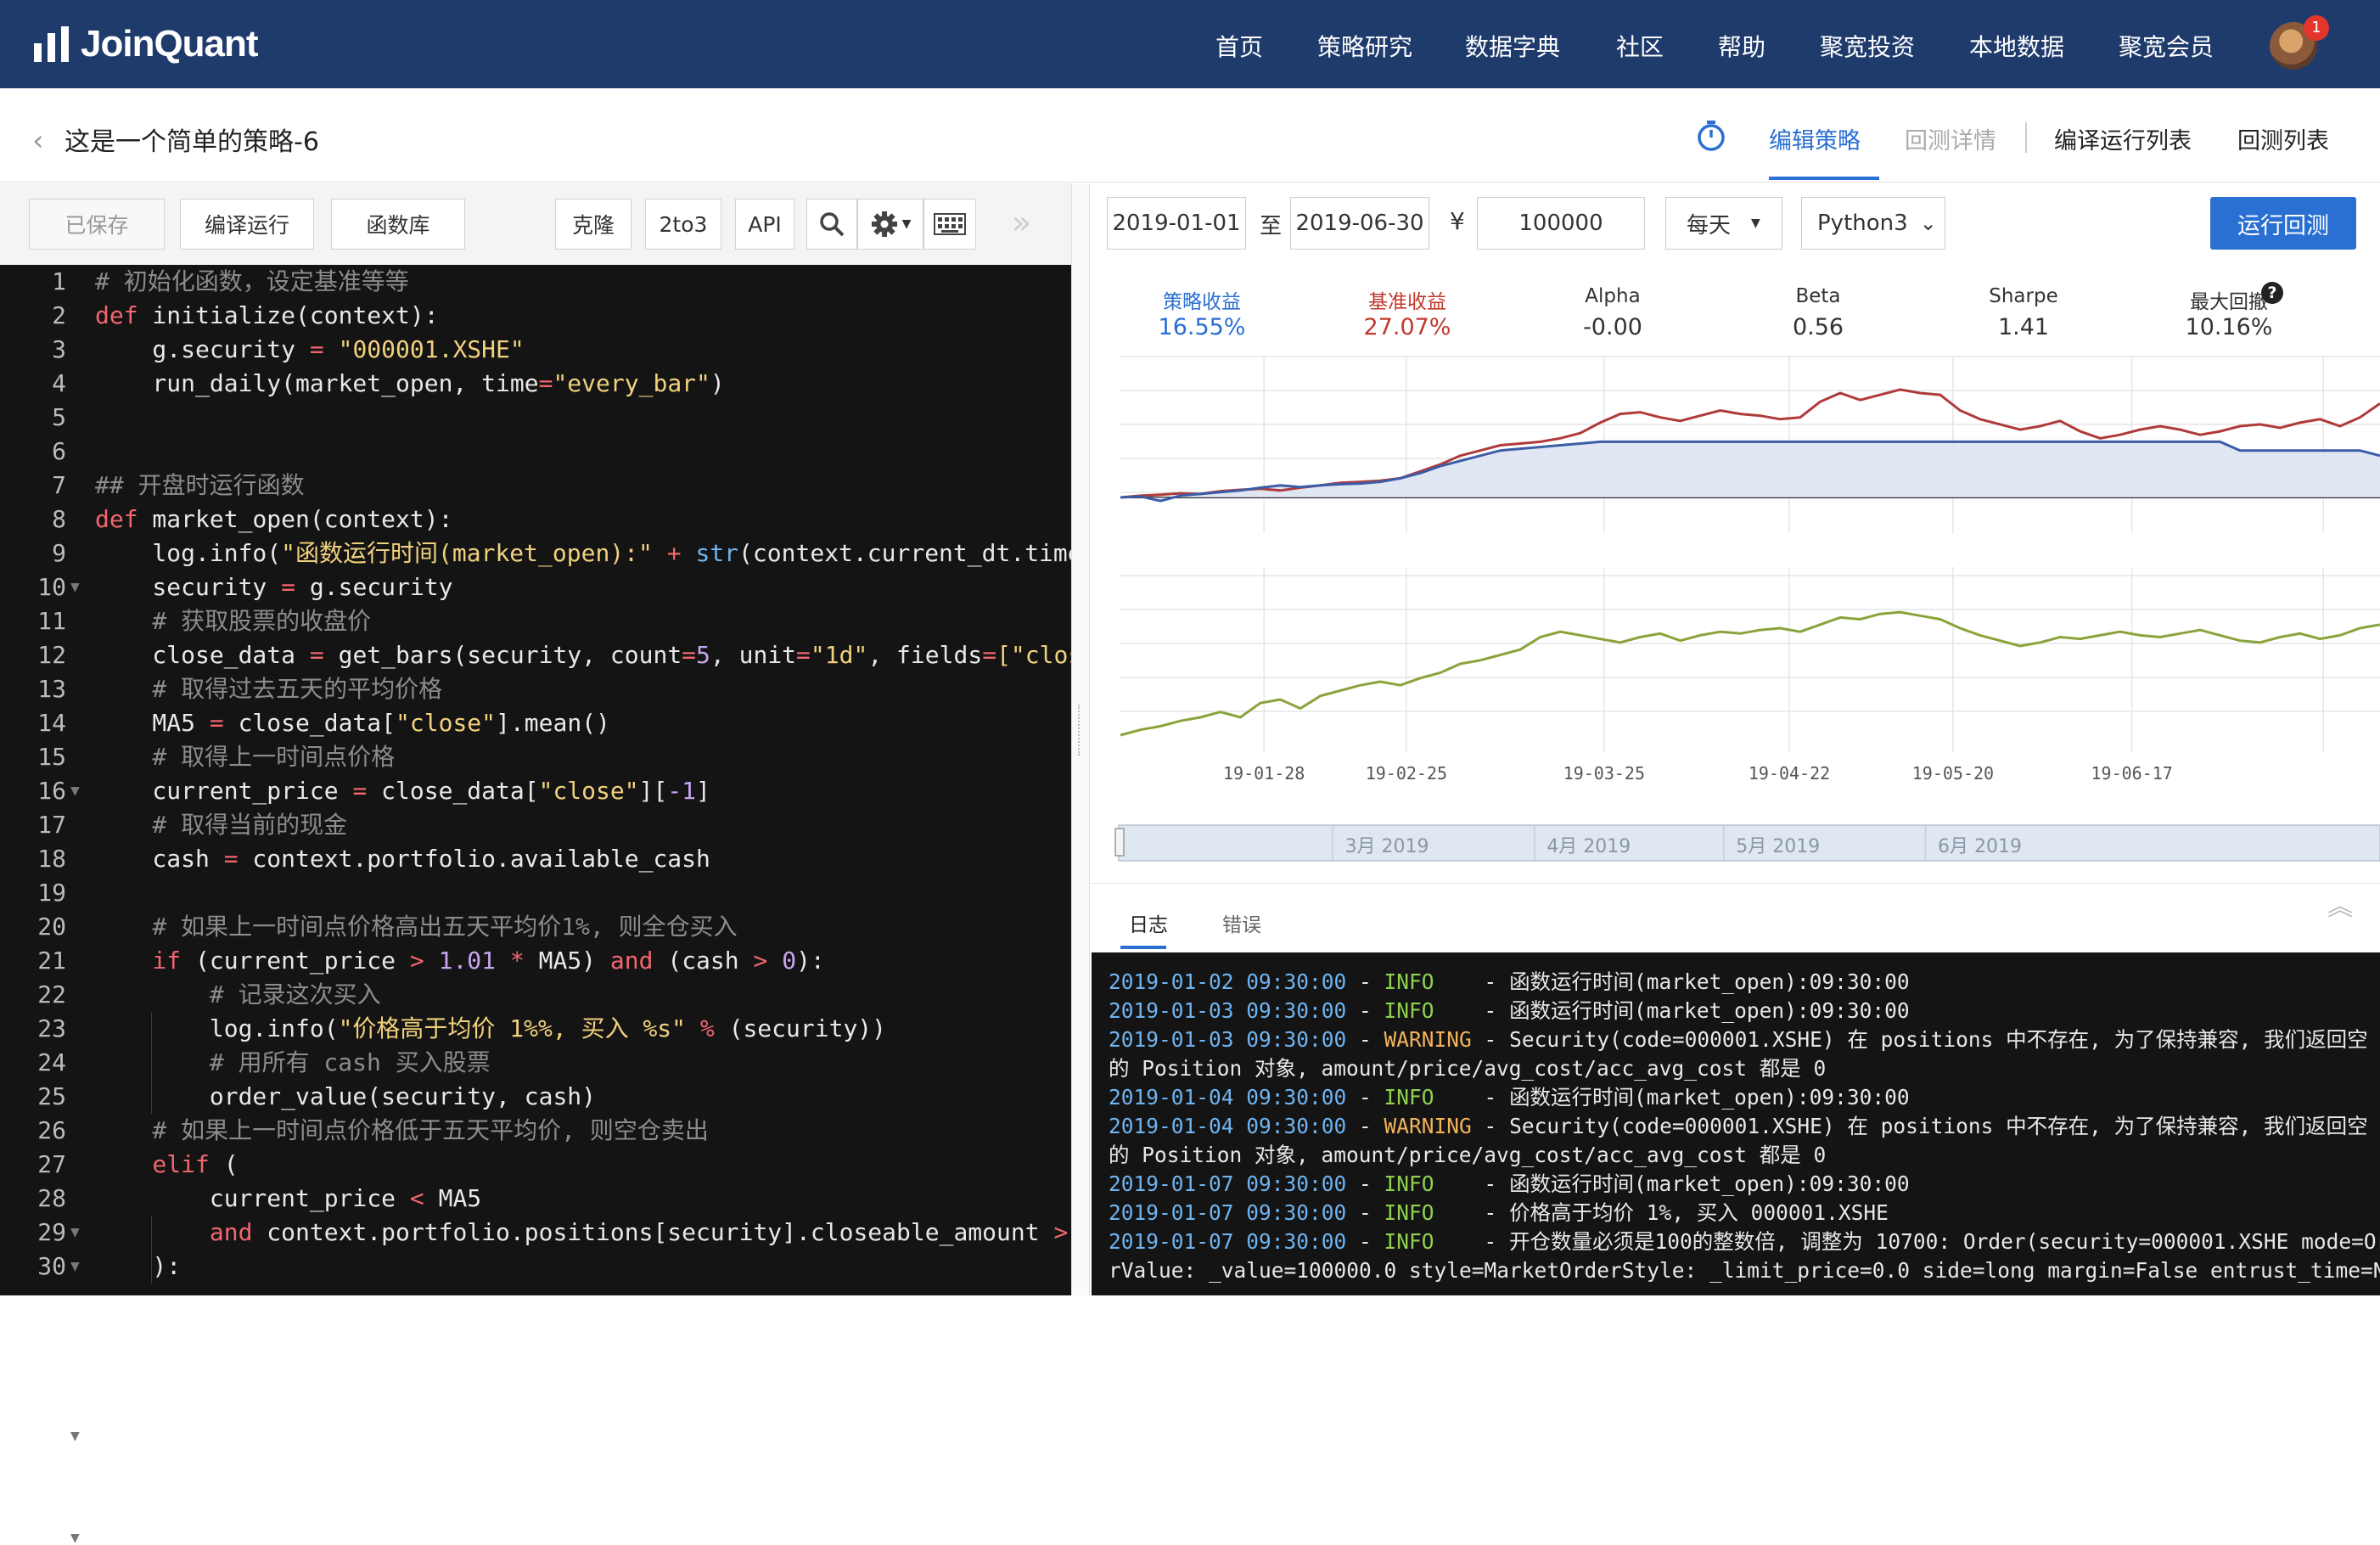 This screenshot has height=1545, width=2380. I want to click on code-line: # 记录这次买入, so click(238, 994).